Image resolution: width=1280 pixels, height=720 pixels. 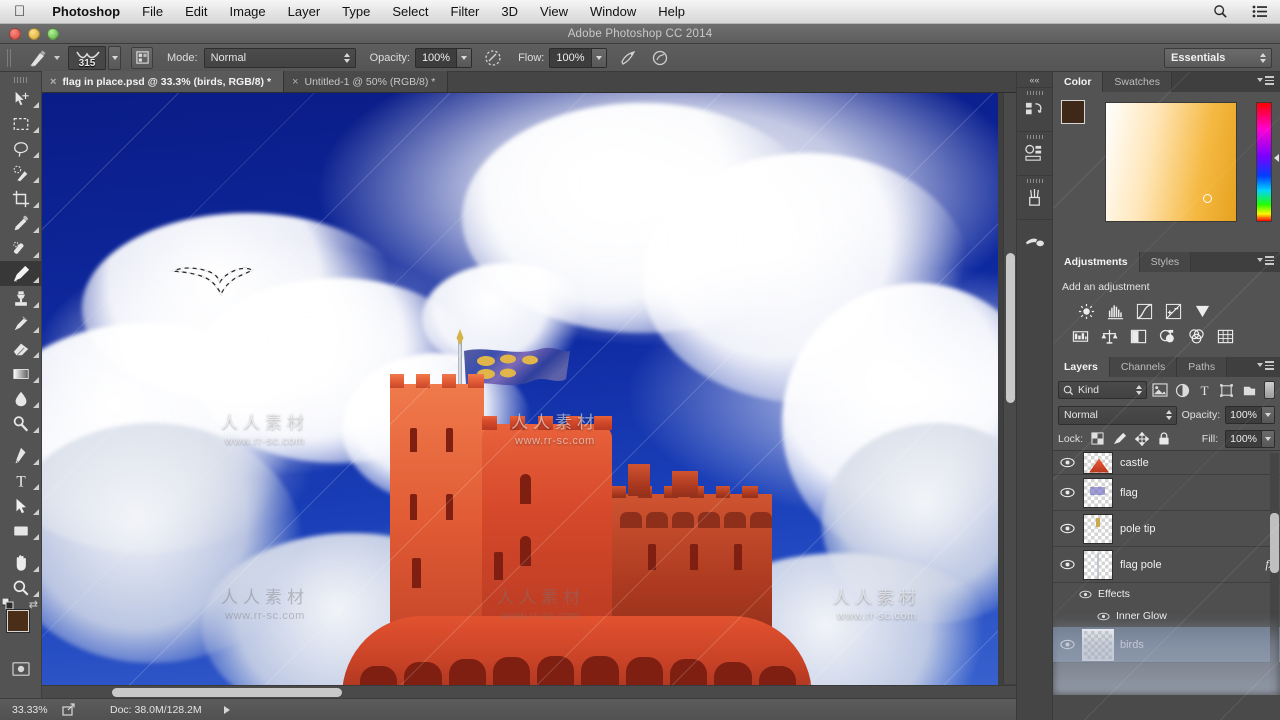 I want to click on layer-opacity-field: 100%, so click(x=1250, y=415).